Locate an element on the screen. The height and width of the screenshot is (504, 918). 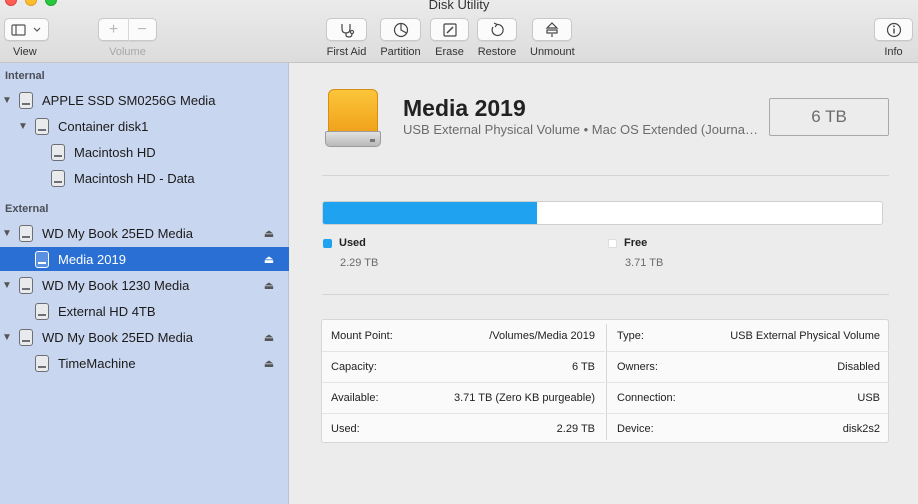
sidebar-item-label: Container disk1 is located at coordinates (103, 126).